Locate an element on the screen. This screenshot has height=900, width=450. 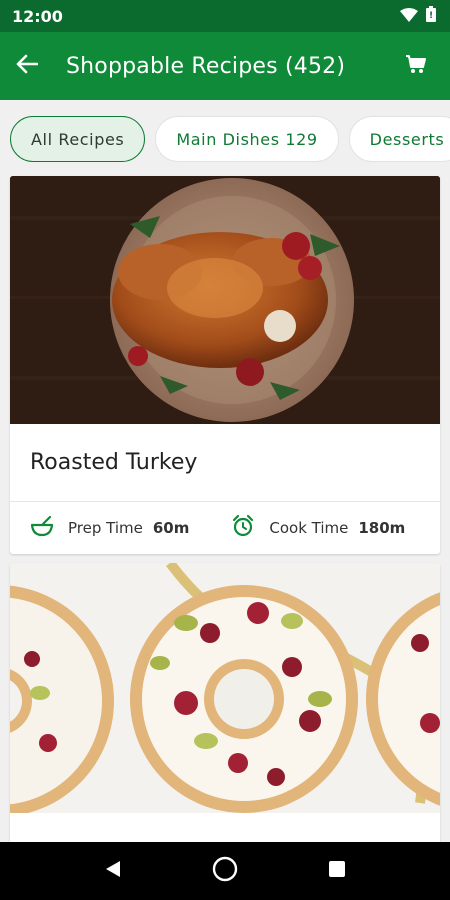
cart-button is located at coordinates (416, 66).